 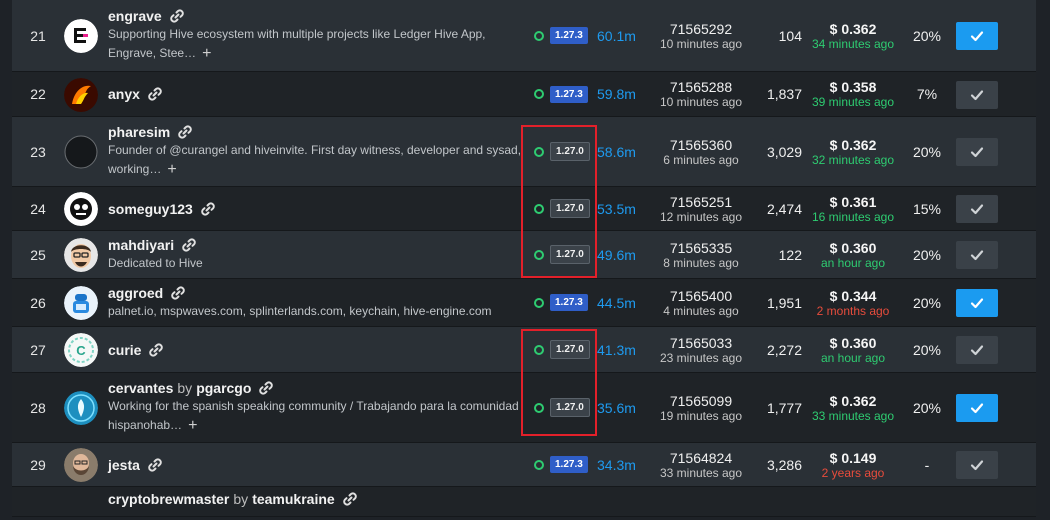 I want to click on witness-description: Dedicated to Hive, so click(x=155, y=262).